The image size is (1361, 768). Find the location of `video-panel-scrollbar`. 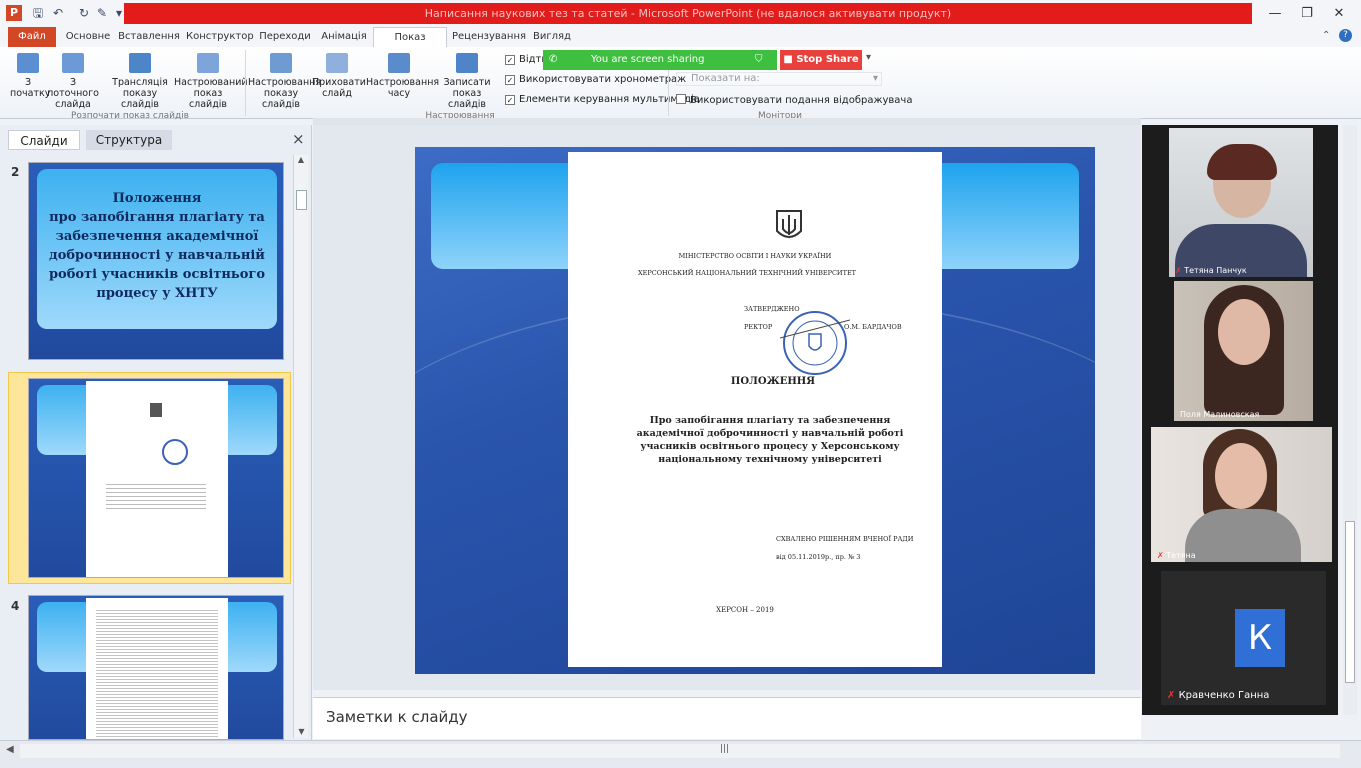

video-panel-scrollbar is located at coordinates (1350, 420).